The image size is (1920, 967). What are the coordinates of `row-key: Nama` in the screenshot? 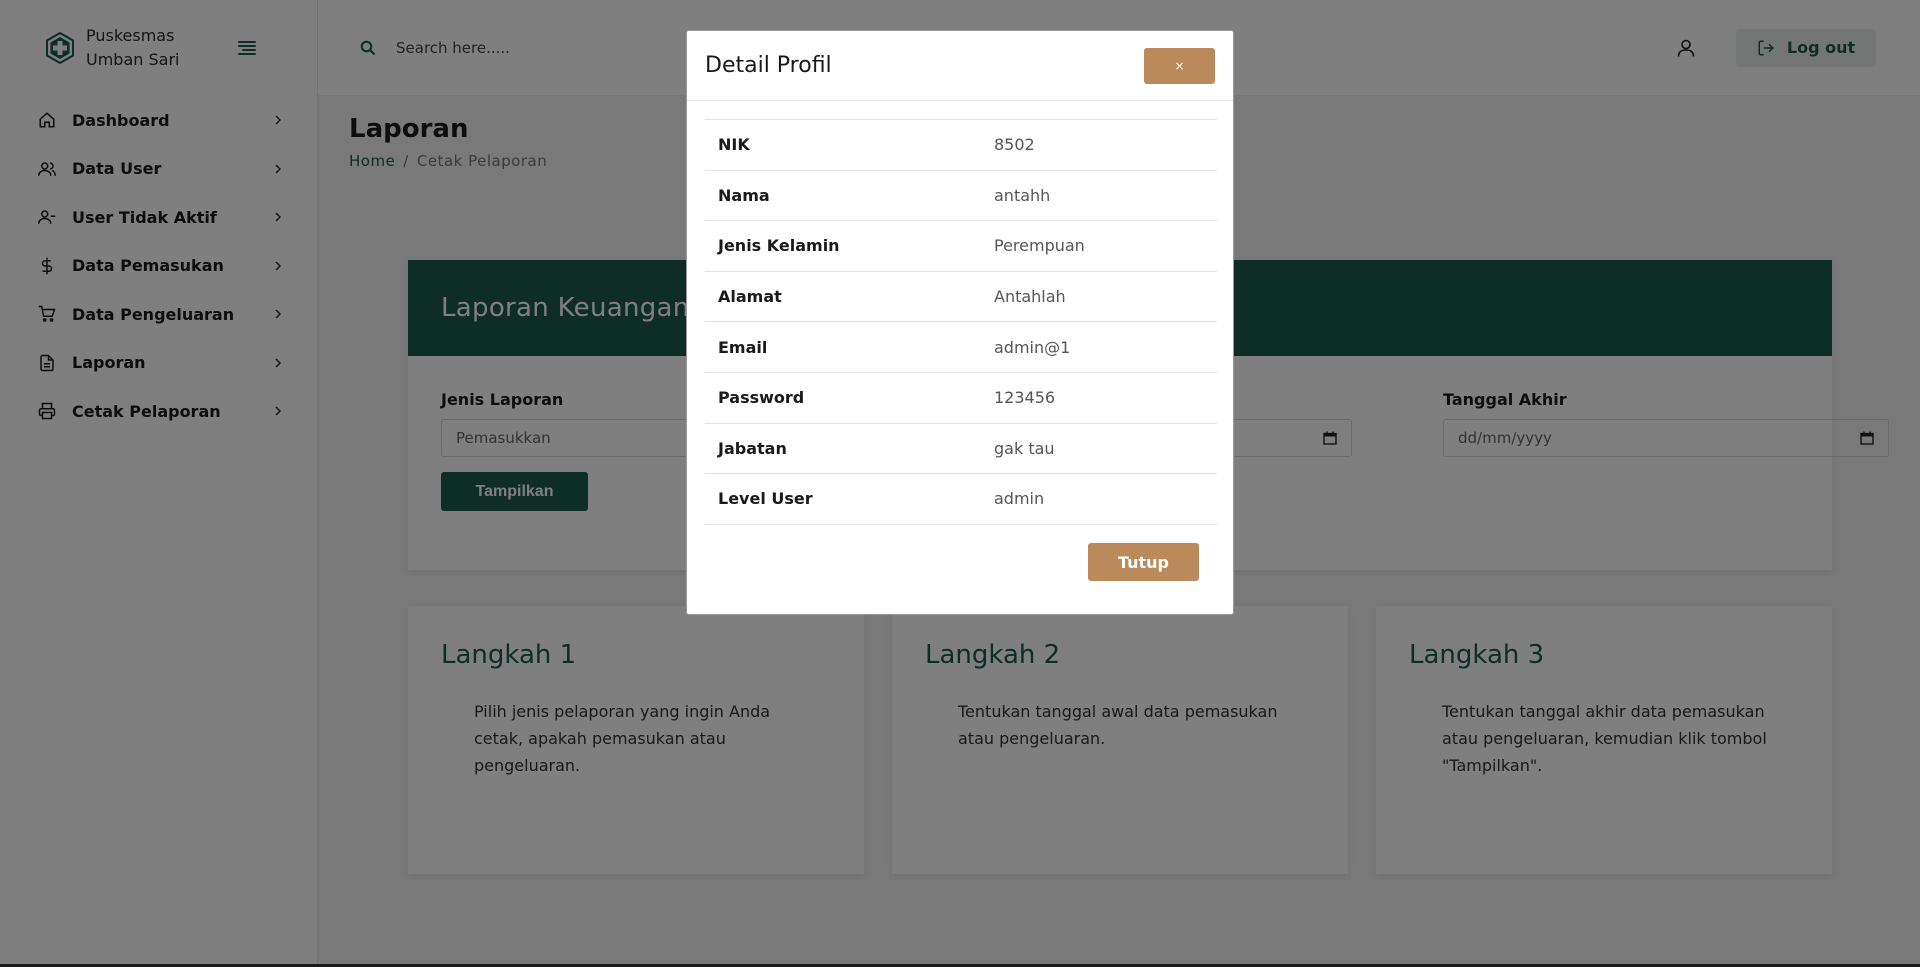 It's located at (744, 195).